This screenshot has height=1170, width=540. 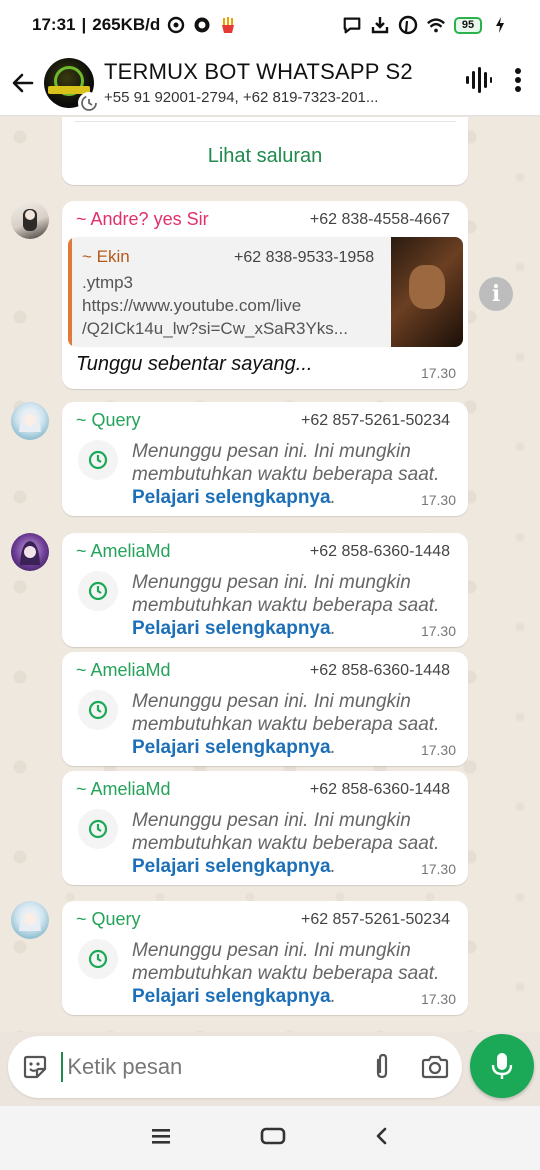 What do you see at coordinates (500, 25) in the screenshot?
I see `charging-icon` at bounding box center [500, 25].